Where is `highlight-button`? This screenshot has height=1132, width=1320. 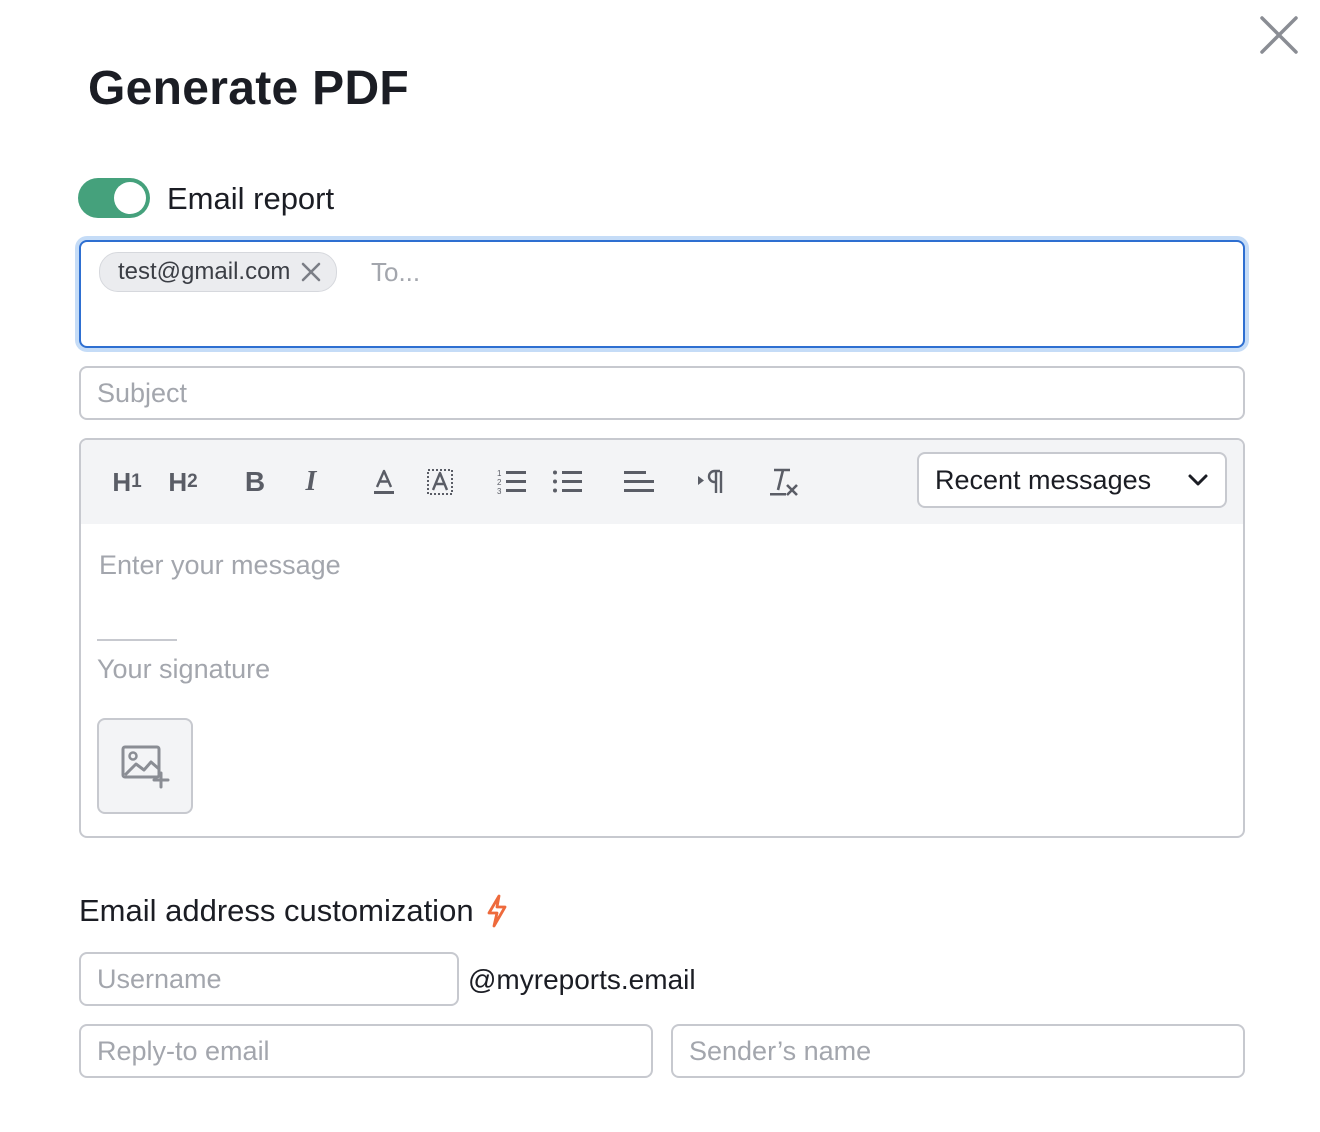 highlight-button is located at coordinates (440, 482).